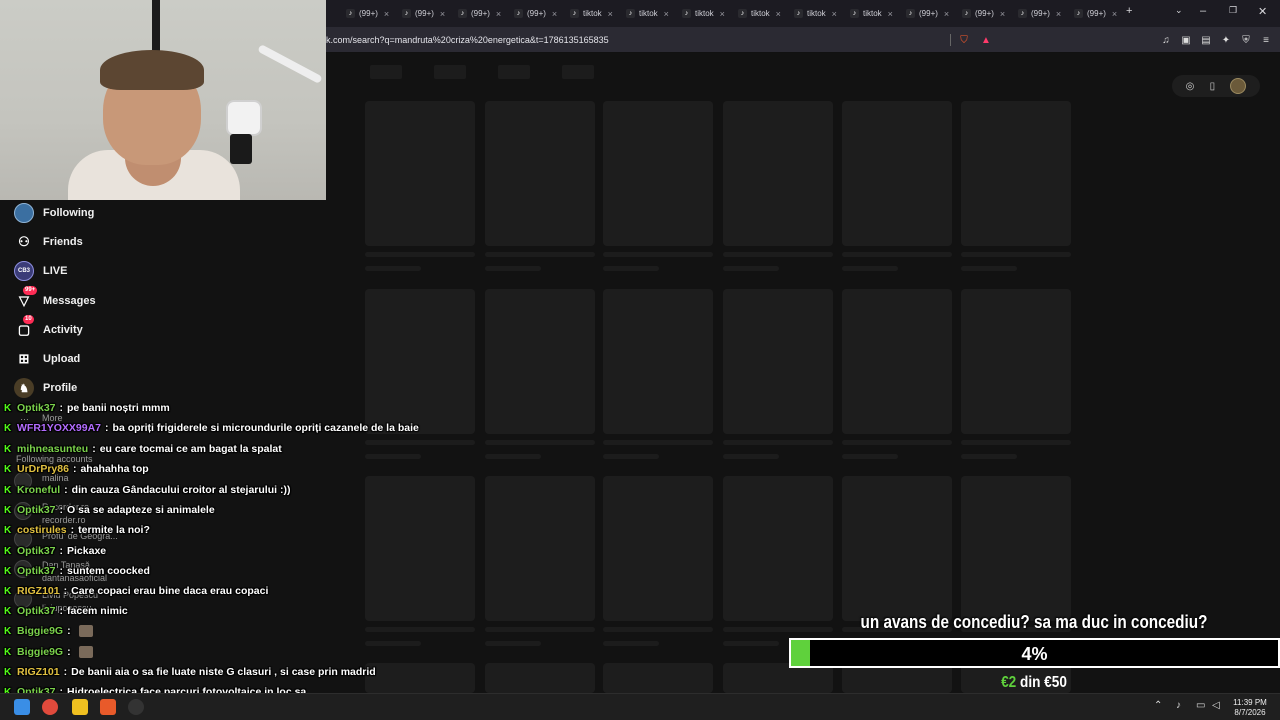  I want to click on app-icon, so click(136, 707).